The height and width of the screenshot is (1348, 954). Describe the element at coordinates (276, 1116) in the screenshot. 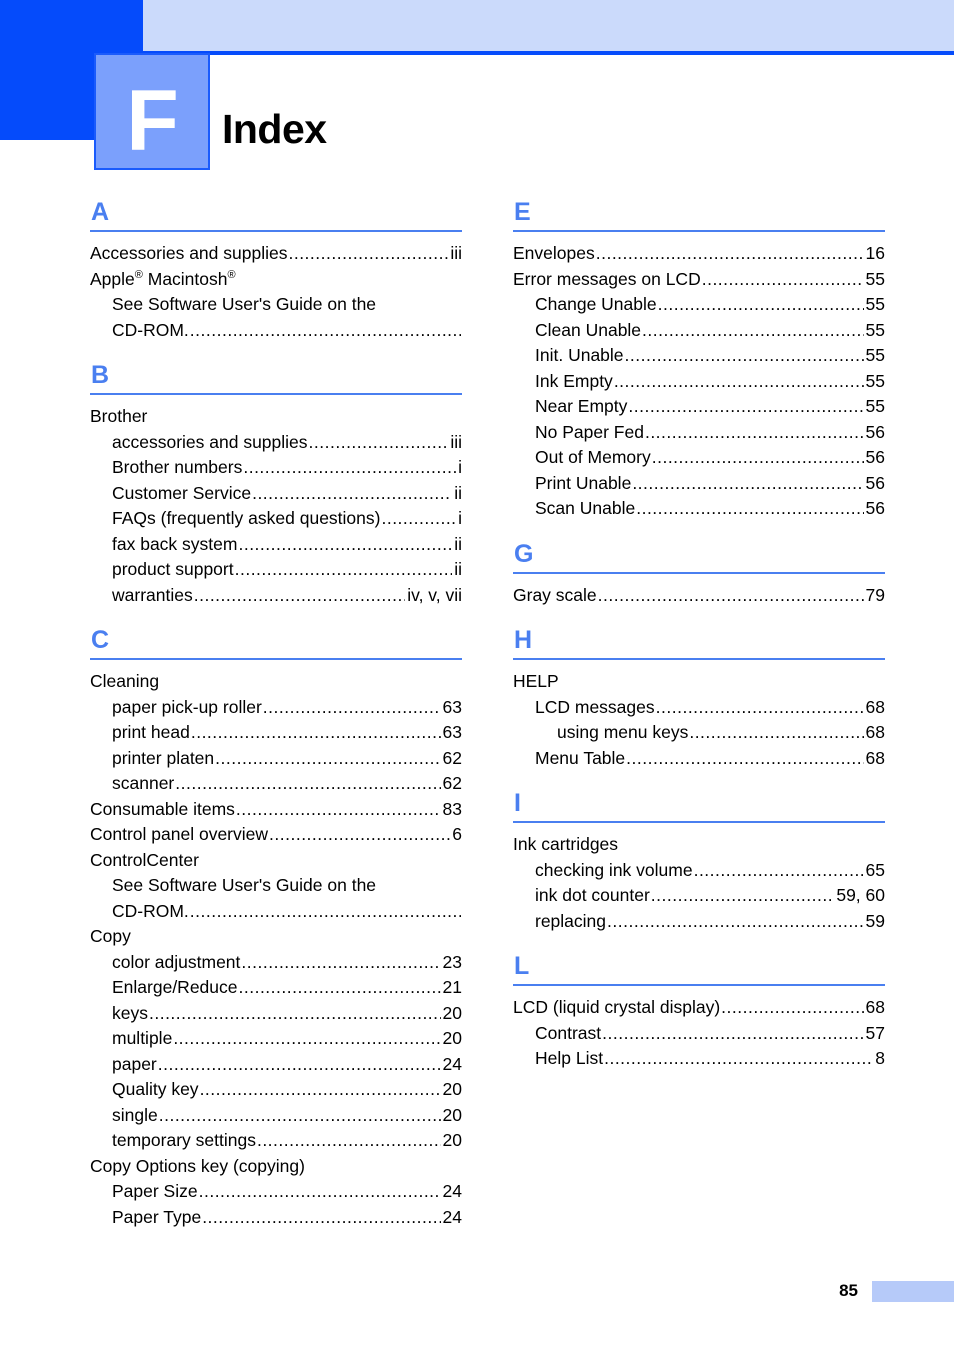

I see `index-entry: single 20` at that location.